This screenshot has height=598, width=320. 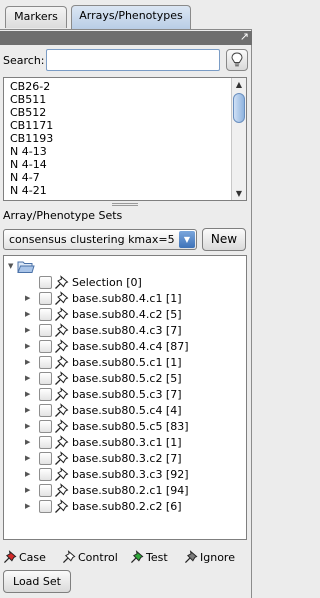 What do you see at coordinates (244, 36) in the screenshot?
I see `maximize-icon: ↗` at bounding box center [244, 36].